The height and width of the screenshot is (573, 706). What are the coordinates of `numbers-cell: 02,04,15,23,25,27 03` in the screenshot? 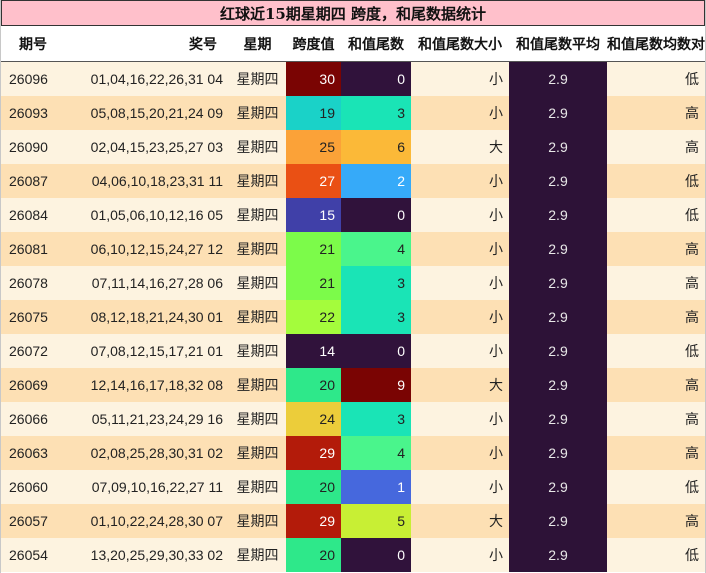 It's located at (150, 147).